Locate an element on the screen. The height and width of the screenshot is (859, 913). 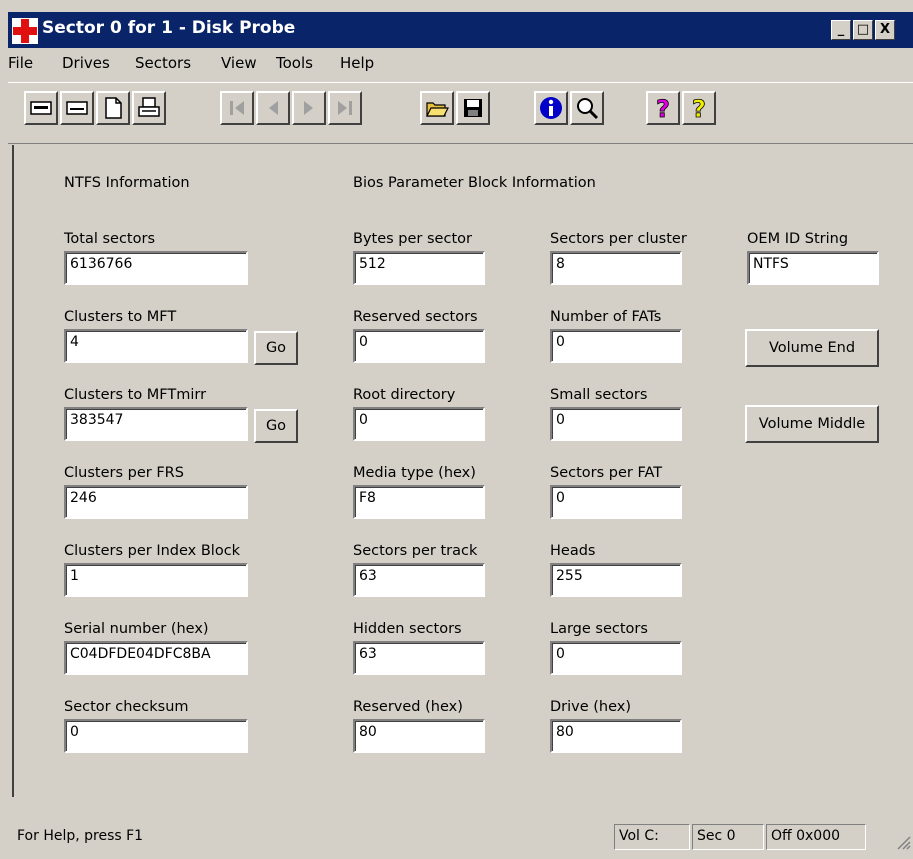
context-help-icon: ? is located at coordinates (699, 108).